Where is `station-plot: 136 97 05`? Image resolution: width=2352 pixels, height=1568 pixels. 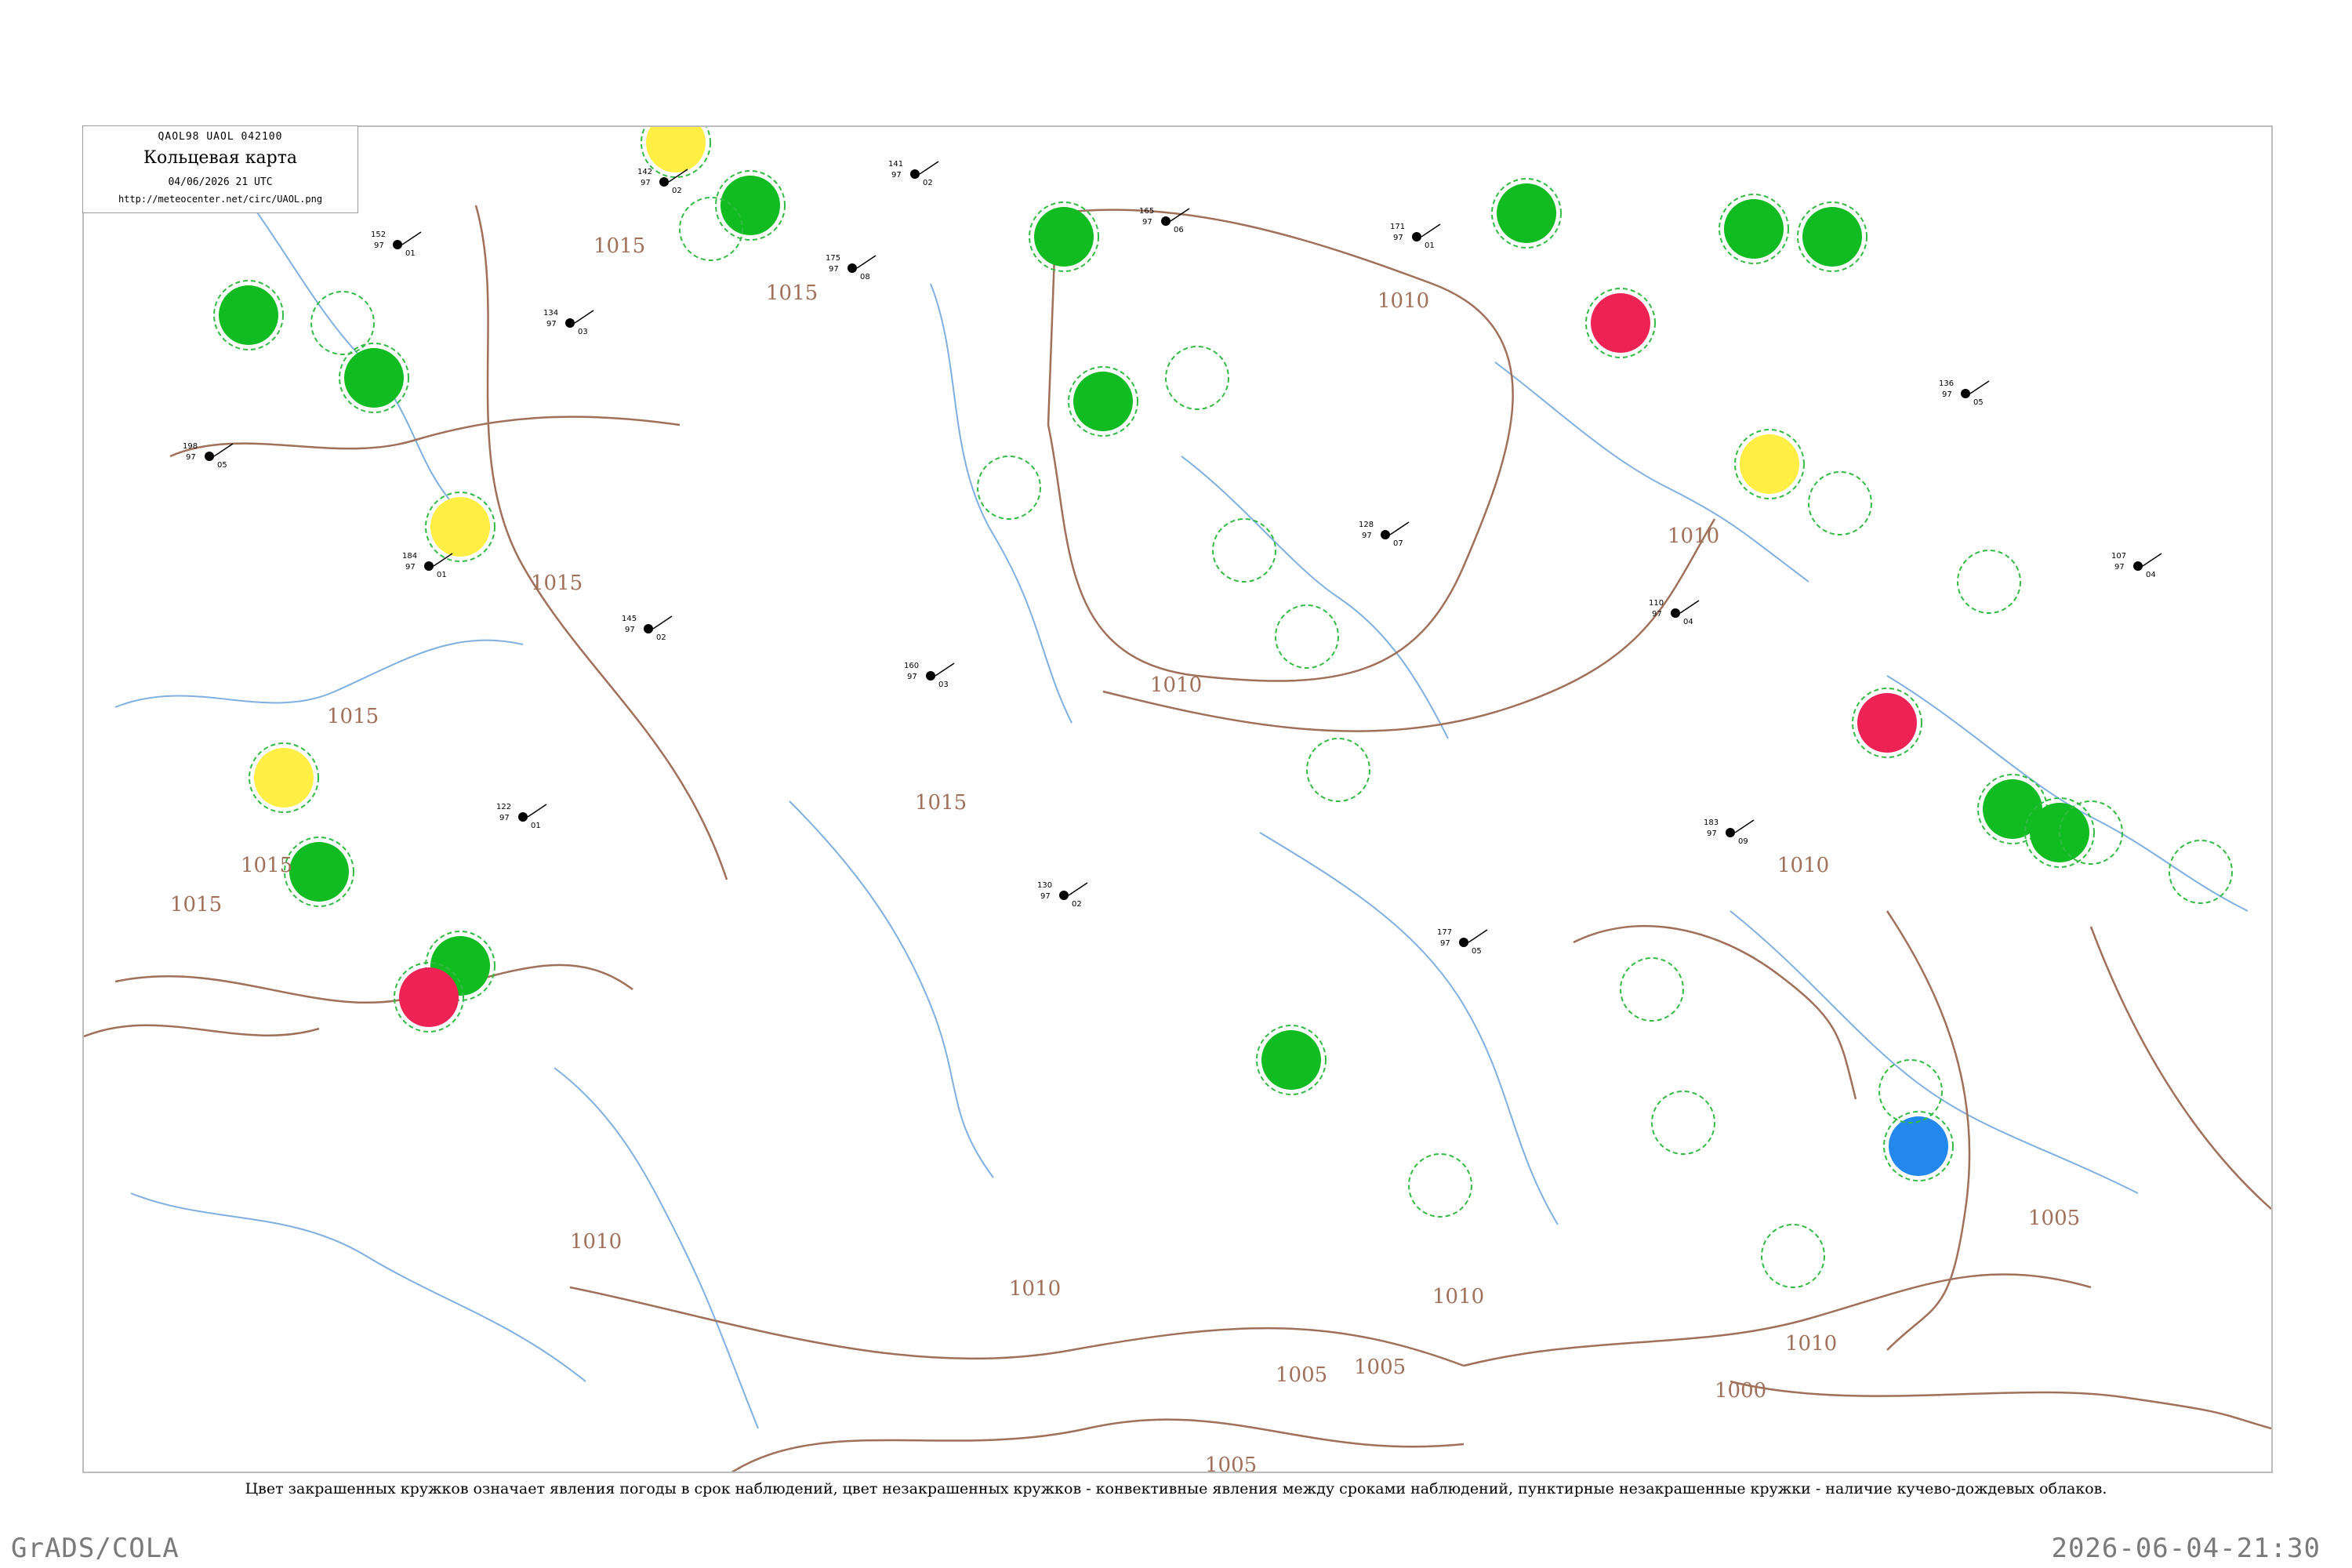
station-plot: 136 97 05 is located at coordinates (1964, 393).